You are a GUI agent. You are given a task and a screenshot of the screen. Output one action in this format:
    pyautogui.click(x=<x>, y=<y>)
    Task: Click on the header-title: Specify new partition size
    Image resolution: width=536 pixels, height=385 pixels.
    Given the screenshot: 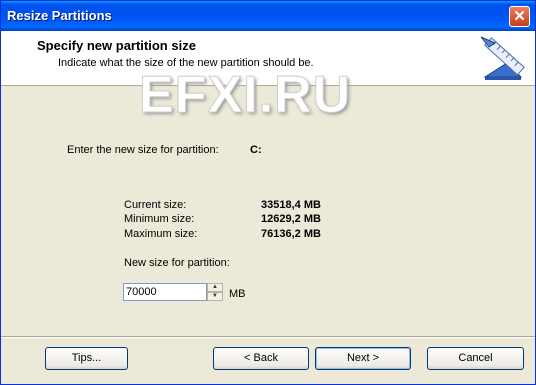 What is the action you would take?
    pyautogui.click(x=116, y=45)
    